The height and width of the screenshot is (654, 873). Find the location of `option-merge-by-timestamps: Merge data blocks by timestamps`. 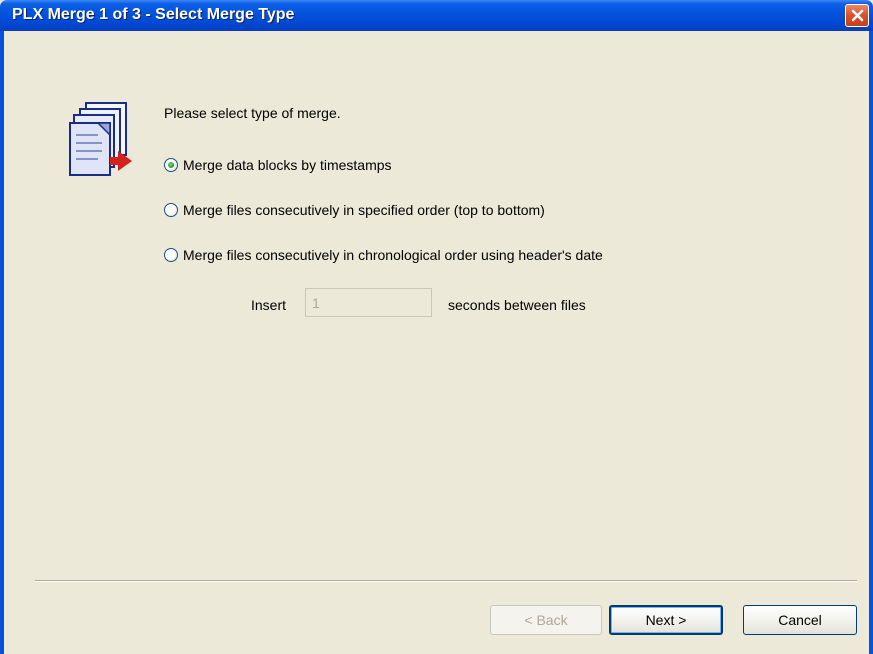

option-merge-by-timestamps: Merge data blocks by timestamps is located at coordinates (278, 165).